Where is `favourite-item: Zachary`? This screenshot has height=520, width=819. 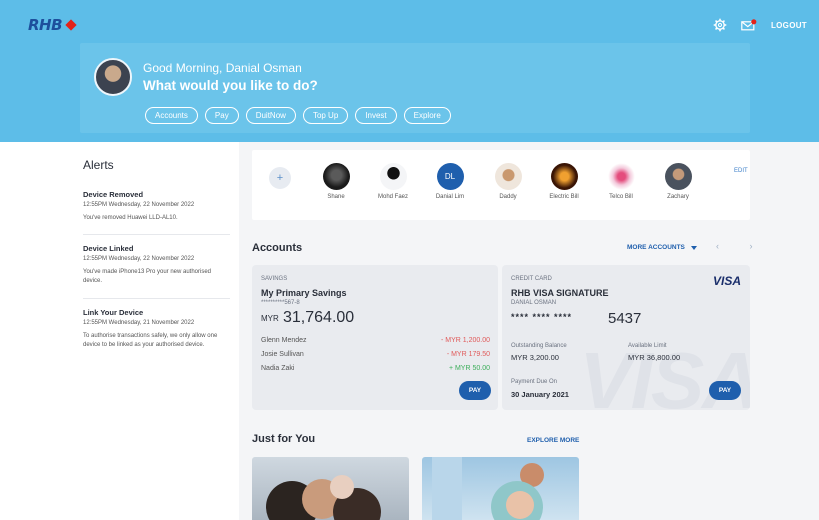
favourite-item: Zachary is located at coordinates (678, 181).